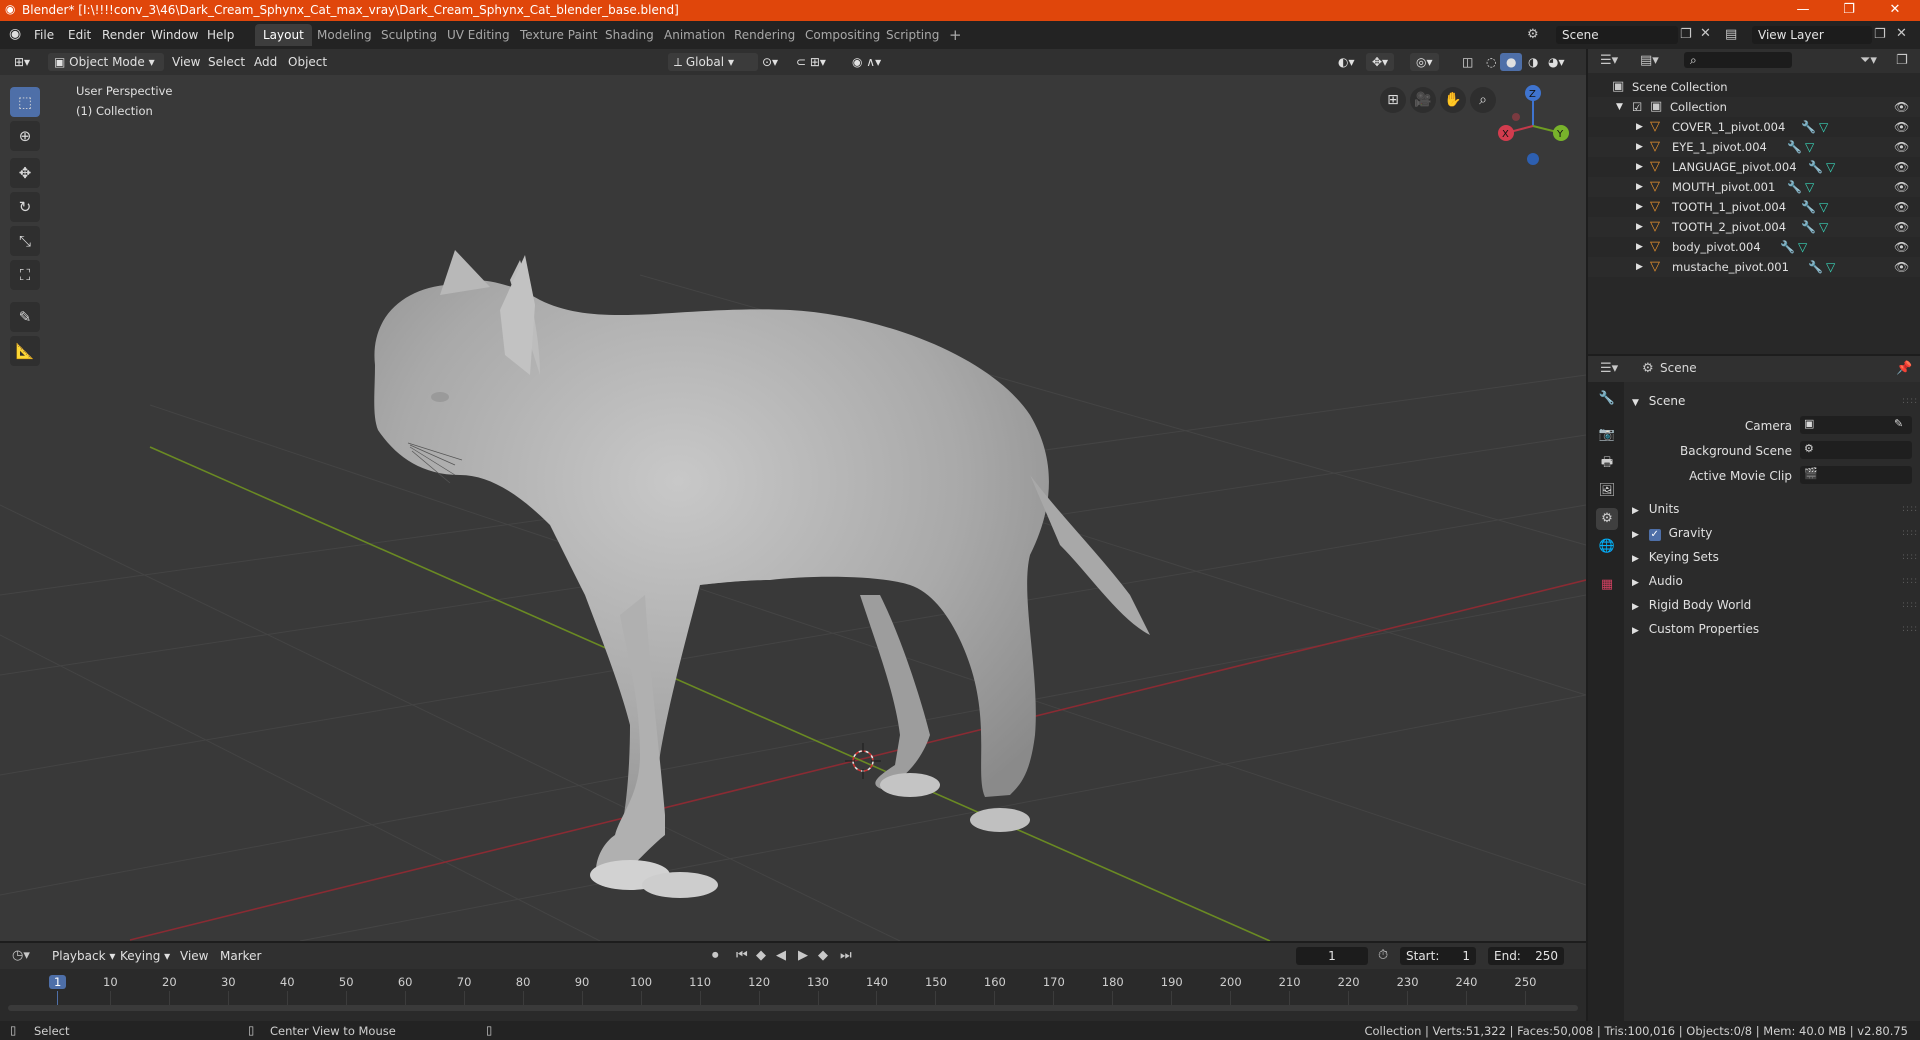 Image resolution: width=1920 pixels, height=1040 pixels. Describe the element at coordinates (1607, 463) in the screenshot. I see `output-tab-icon: 🖶` at that location.